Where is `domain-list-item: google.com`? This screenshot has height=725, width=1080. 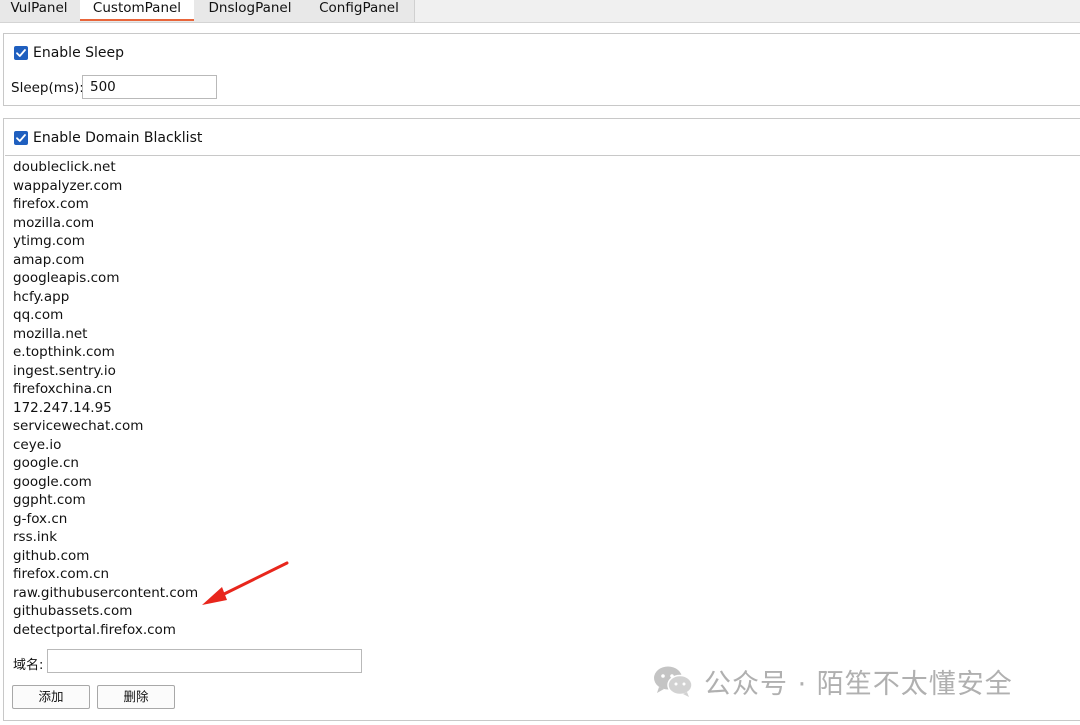
domain-list-item: google.com is located at coordinates (542, 482).